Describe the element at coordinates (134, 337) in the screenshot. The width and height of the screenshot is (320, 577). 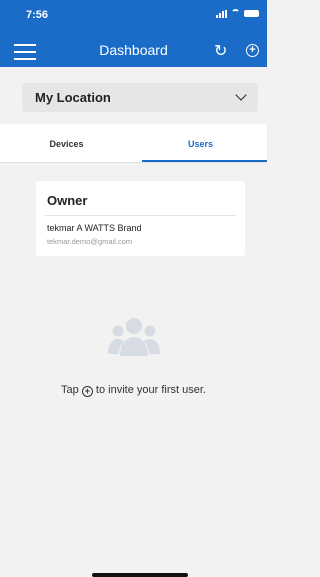
I see `users-group-icon` at that location.